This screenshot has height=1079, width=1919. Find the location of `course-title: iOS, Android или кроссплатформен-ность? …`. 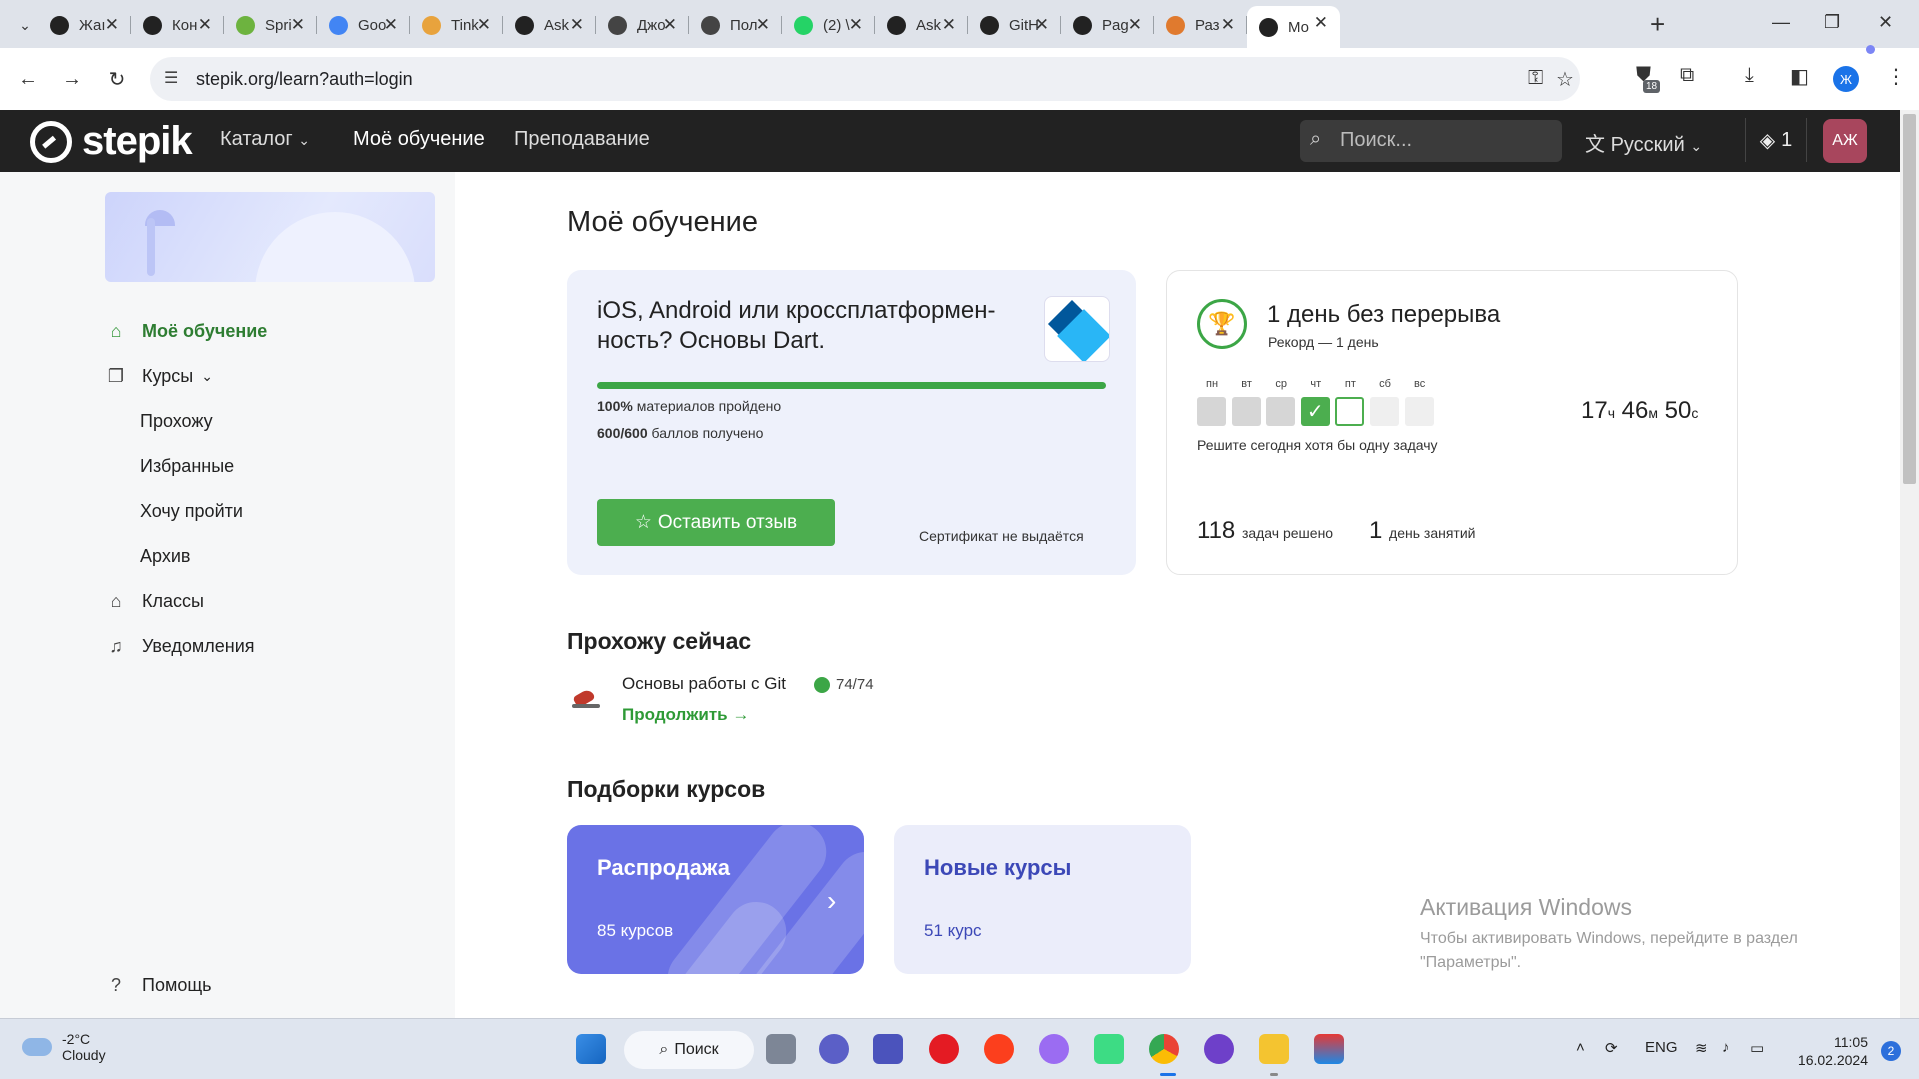

course-title: iOS, Android или кроссплатформен-ность? … is located at coordinates (817, 326).